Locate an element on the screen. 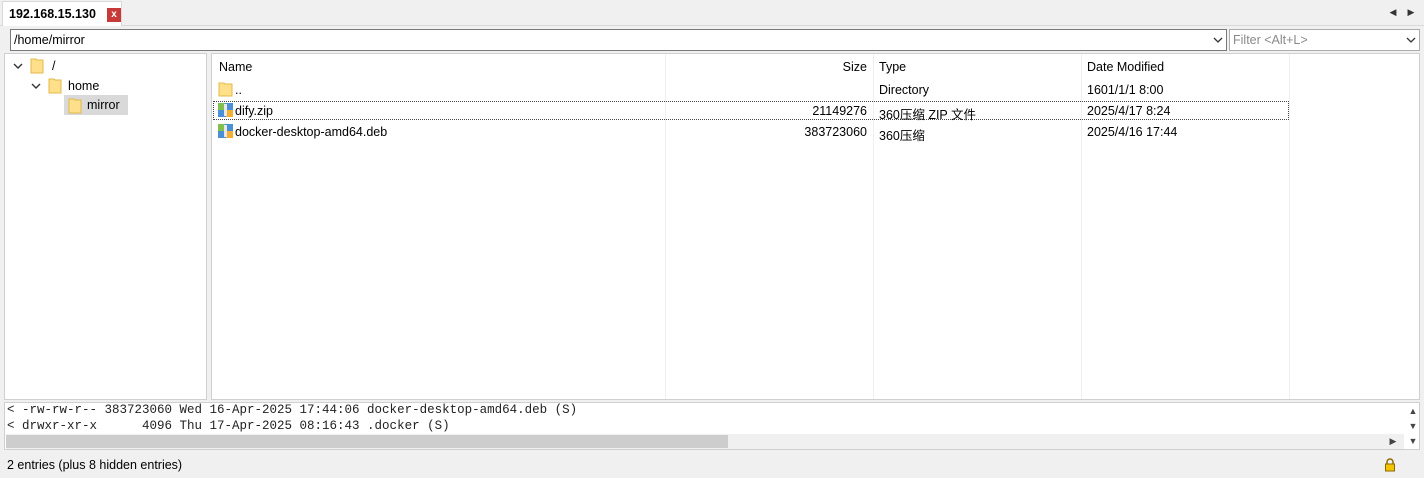 Image resolution: width=1424 pixels, height=478 pixels. file-name: docker-desktop-amd64.deb is located at coordinates (311, 132).